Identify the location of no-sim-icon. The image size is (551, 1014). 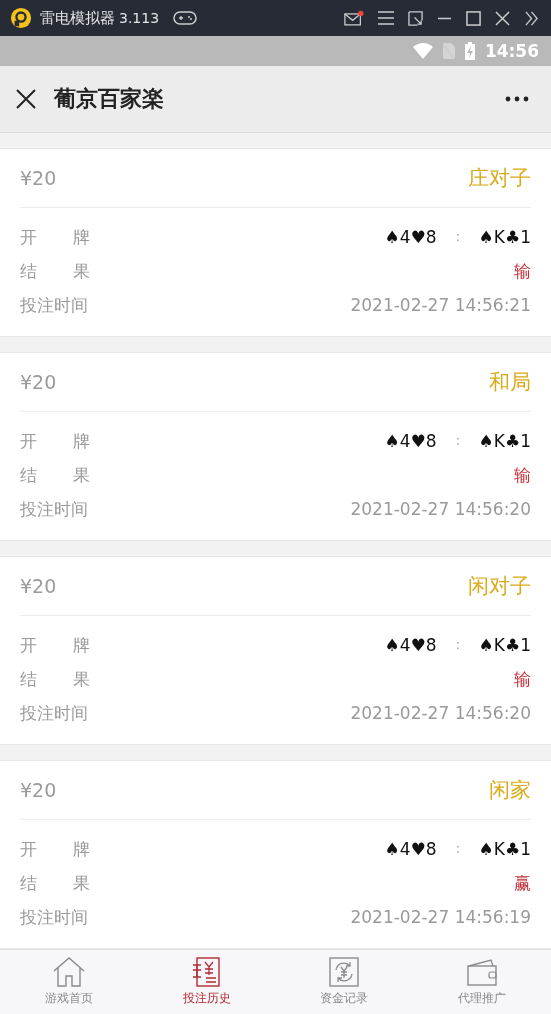
(448, 51).